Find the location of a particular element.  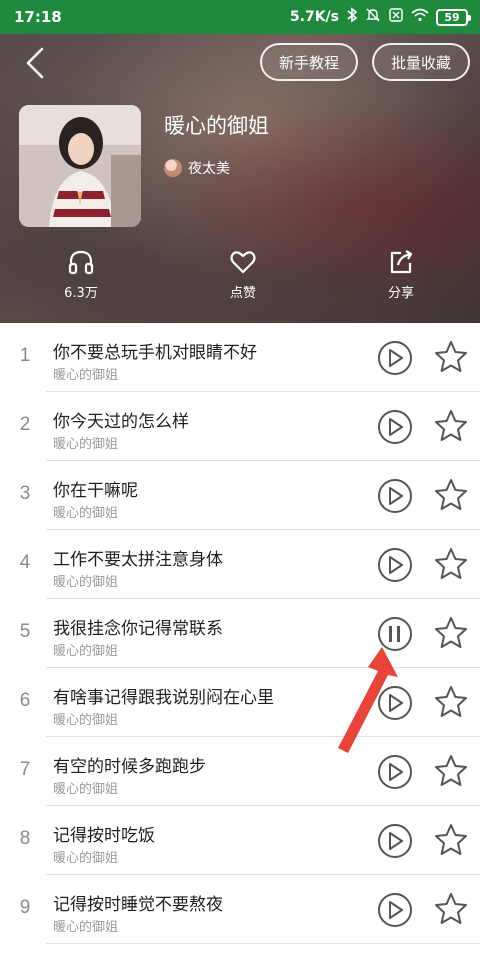

track-number: 7 is located at coordinates (25, 769).